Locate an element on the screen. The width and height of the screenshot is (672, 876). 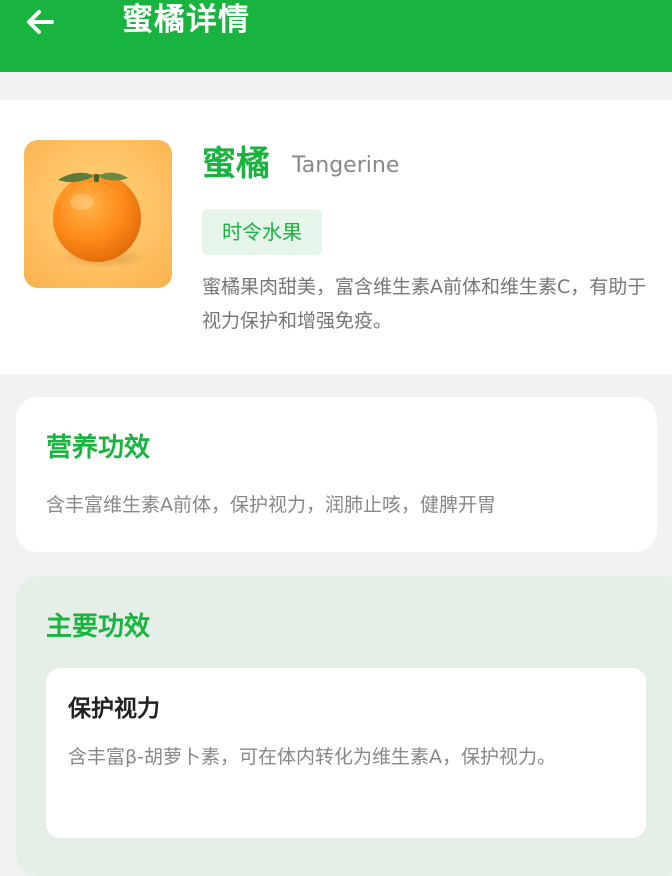
fruit-description: 蜜橘果肉甜美，富含维生素A前体和维生素C，有助于视力保护和增强免疫。 is located at coordinates (424, 304).